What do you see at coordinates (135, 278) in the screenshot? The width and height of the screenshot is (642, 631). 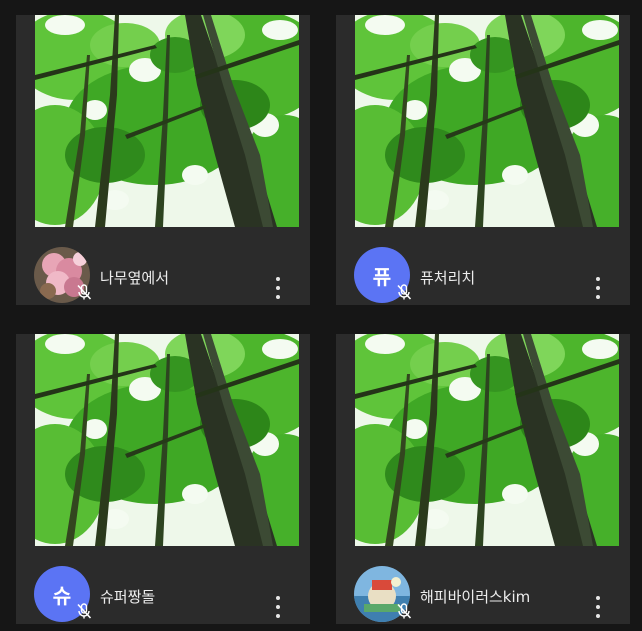 I see `participant-name: 나무옆에서` at bounding box center [135, 278].